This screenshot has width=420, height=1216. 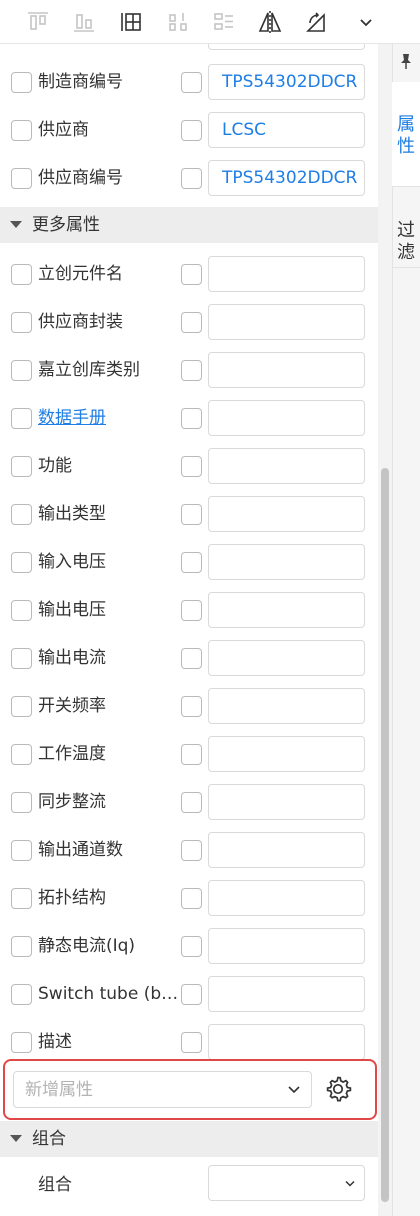 I want to click on property-label: 功能, so click(x=55, y=466).